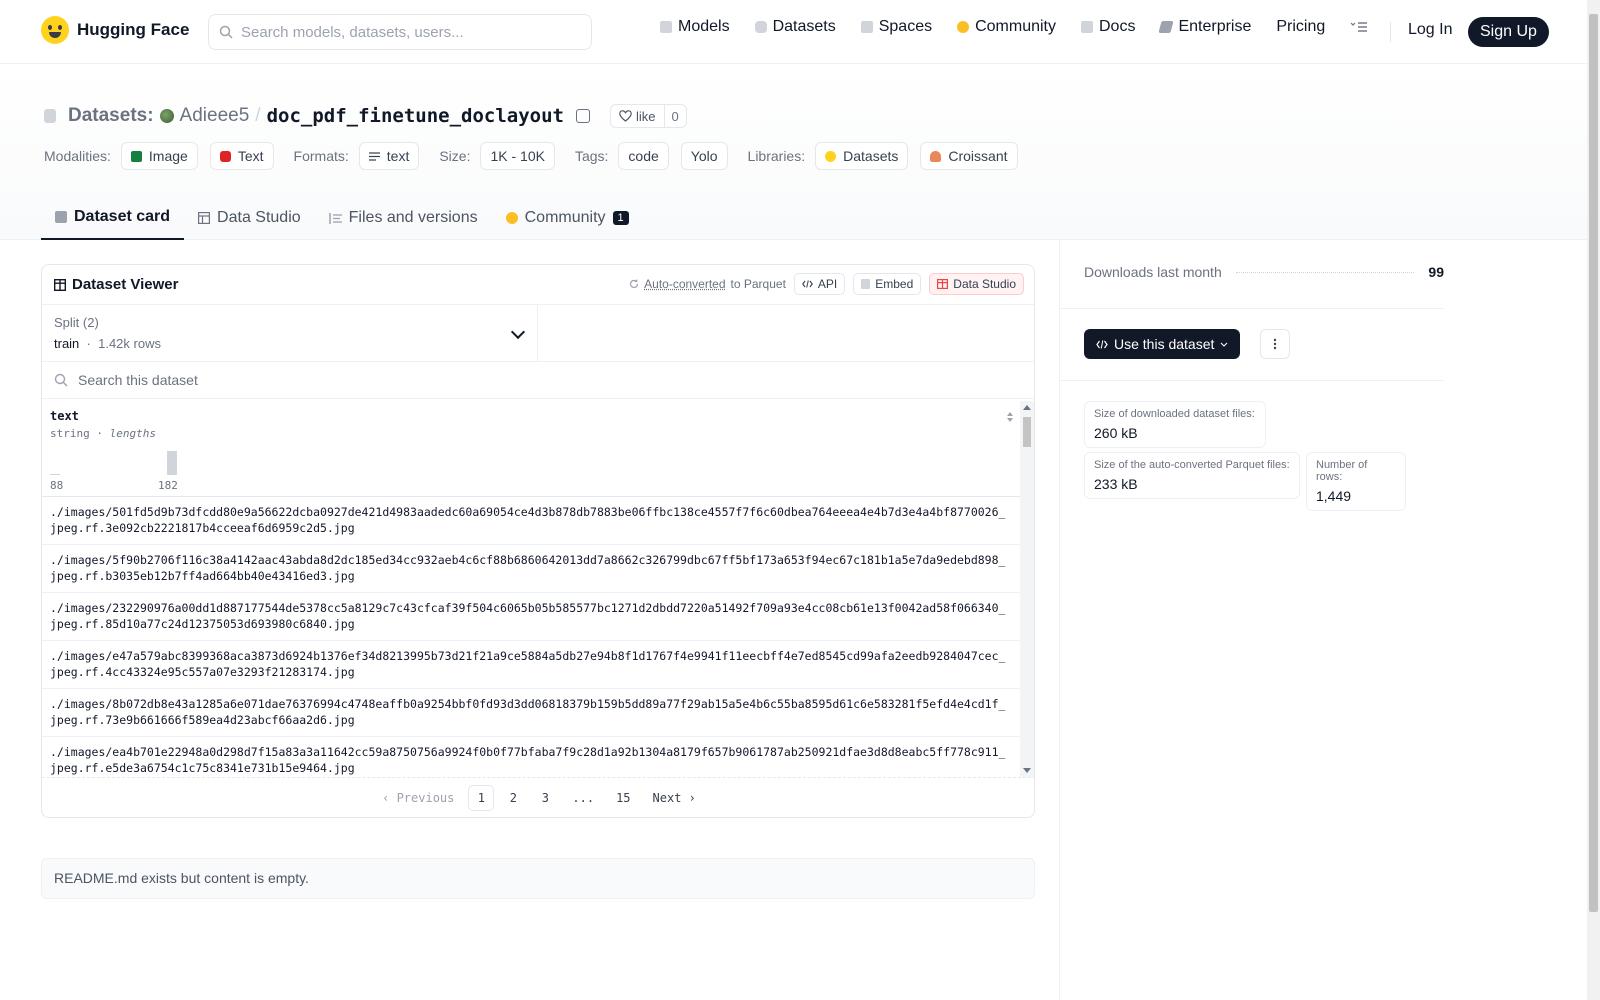 This screenshot has height=1000, width=1600. Describe the element at coordinates (289, 343) in the screenshot. I see `split-value: train · 1.42k rows` at that location.